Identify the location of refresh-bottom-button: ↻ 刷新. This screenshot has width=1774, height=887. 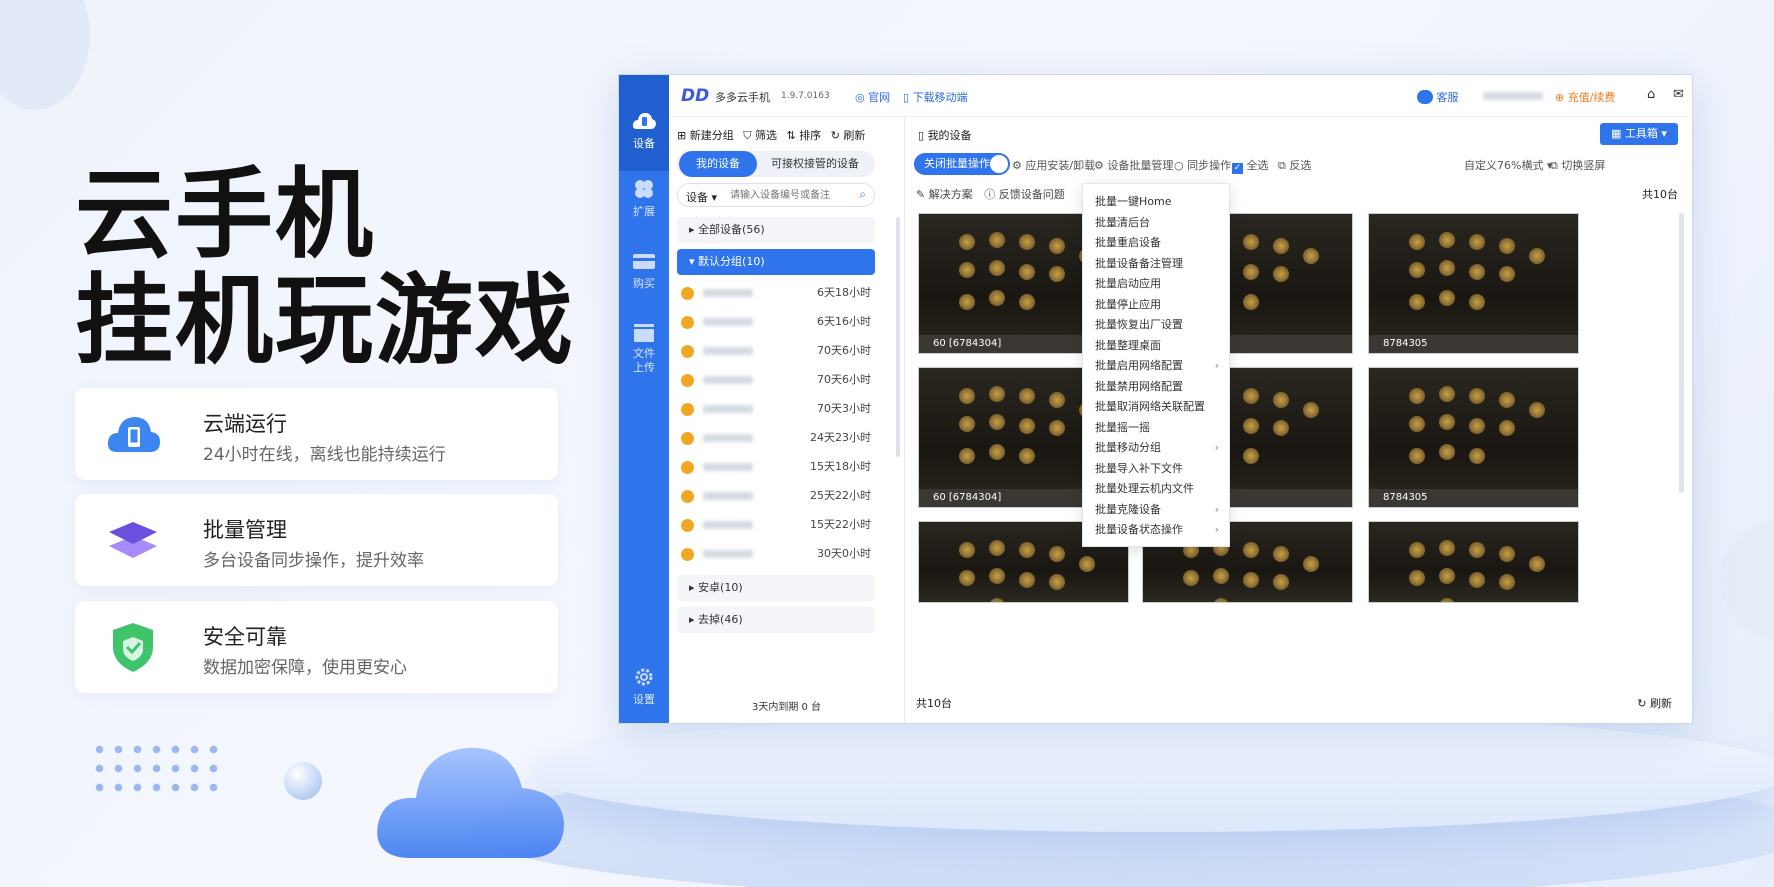
(1654, 703).